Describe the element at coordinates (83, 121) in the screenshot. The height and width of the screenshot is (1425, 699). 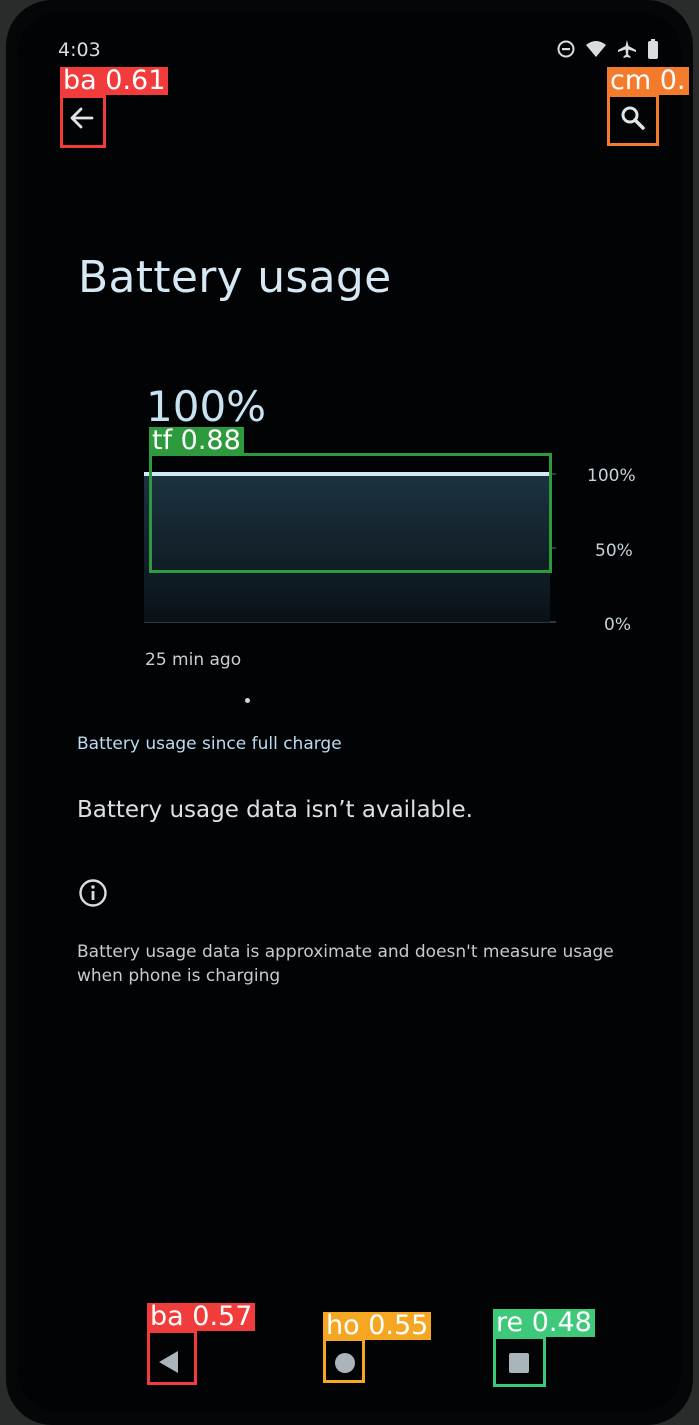
I see `detection-box-back` at that location.